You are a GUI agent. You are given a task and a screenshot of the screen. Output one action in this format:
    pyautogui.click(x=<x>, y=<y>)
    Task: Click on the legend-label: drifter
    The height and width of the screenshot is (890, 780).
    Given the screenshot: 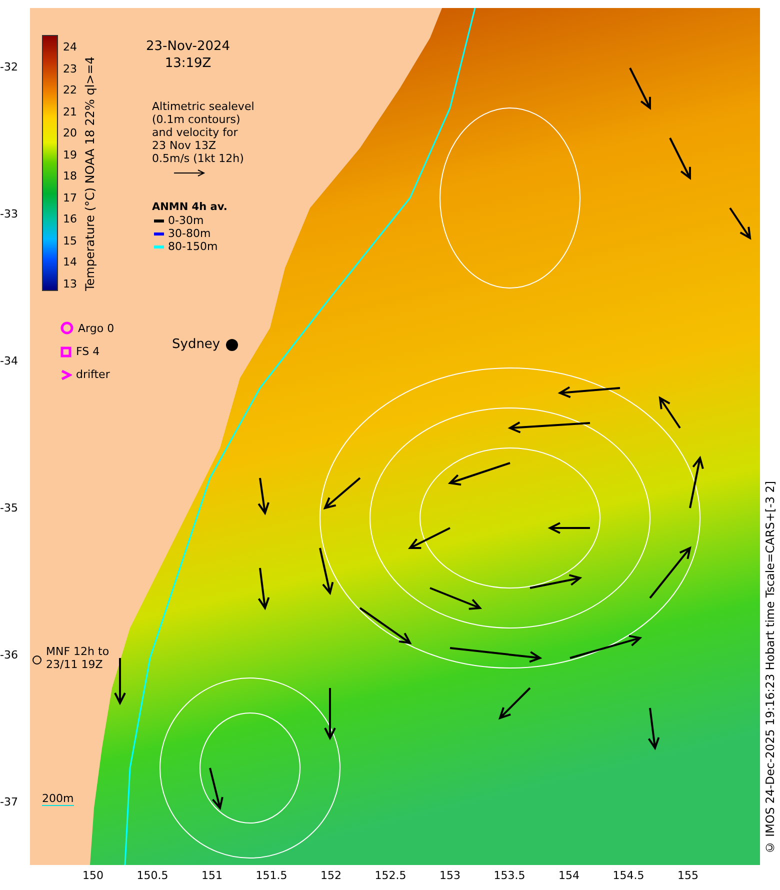 What is the action you would take?
    pyautogui.click(x=93, y=374)
    